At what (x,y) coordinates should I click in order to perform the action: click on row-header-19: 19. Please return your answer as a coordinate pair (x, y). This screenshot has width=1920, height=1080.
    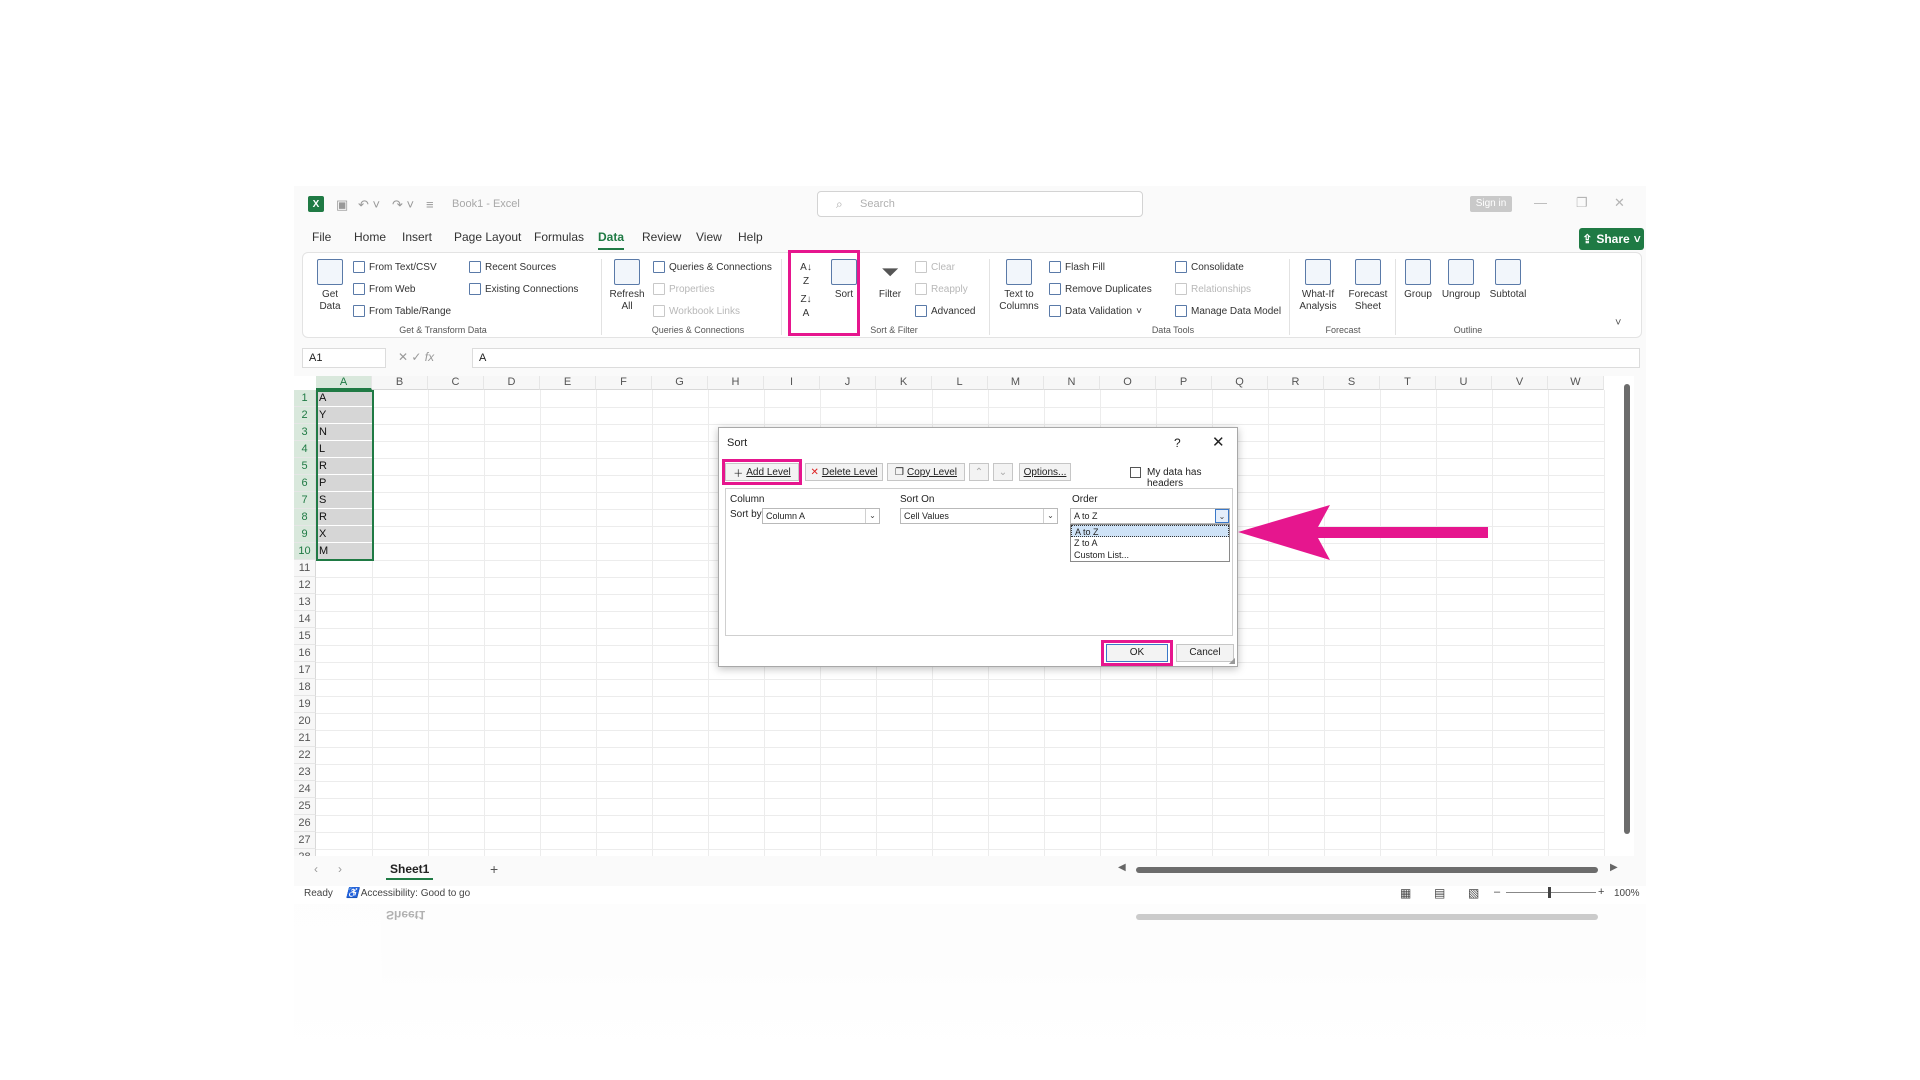
    Looking at the image, I should click on (305, 704).